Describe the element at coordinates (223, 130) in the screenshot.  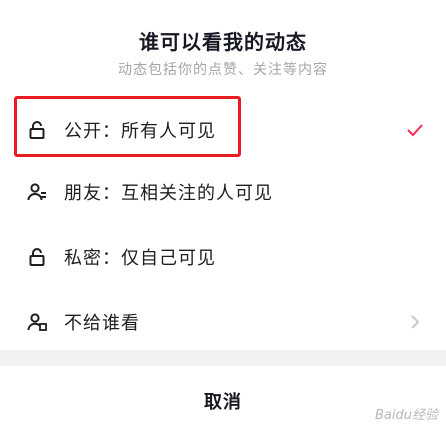
I see `option-public: 公开：所有人可见` at that location.